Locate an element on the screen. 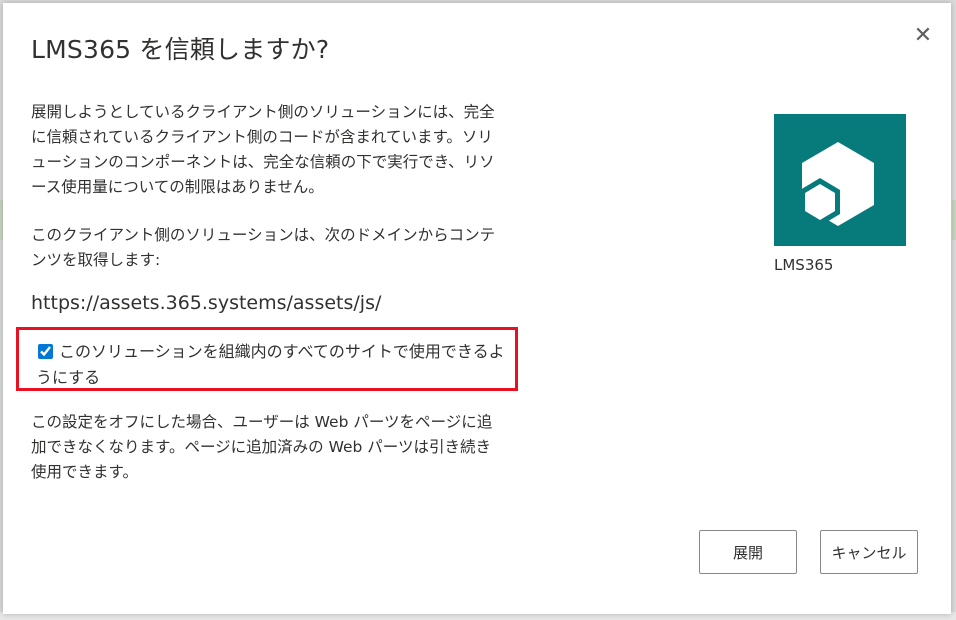  close-icon: ✕ is located at coordinates (923, 35).